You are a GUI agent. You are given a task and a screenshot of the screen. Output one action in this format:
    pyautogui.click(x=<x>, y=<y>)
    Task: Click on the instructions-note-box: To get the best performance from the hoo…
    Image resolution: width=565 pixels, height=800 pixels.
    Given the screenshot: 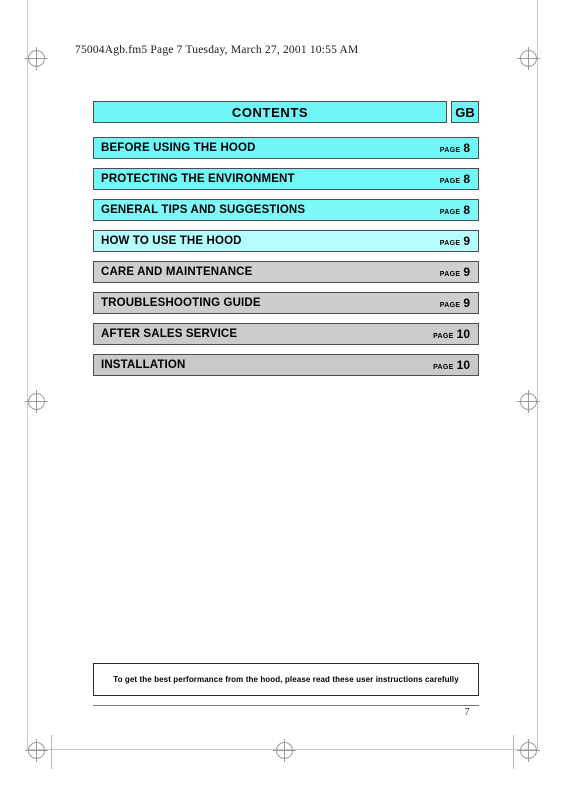 What is the action you would take?
    pyautogui.click(x=286, y=679)
    